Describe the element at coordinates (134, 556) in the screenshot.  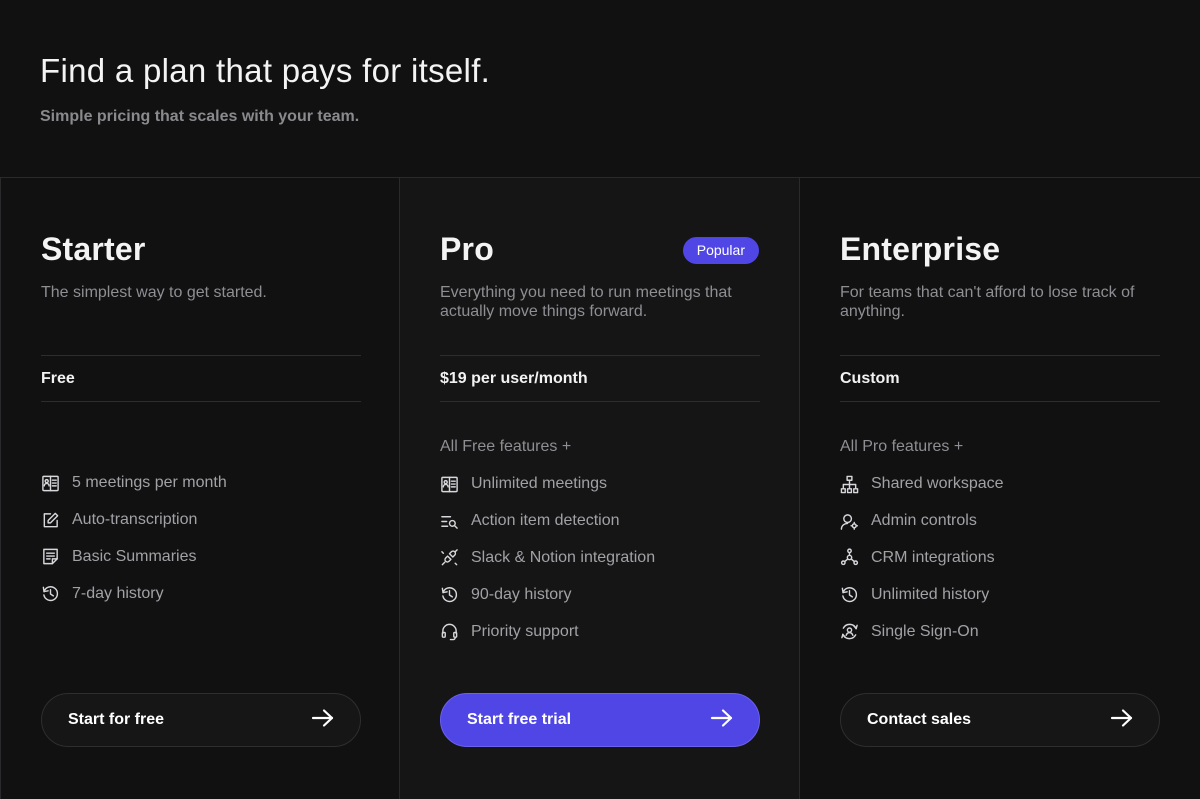
I see `feature-label: Basic Summaries` at that location.